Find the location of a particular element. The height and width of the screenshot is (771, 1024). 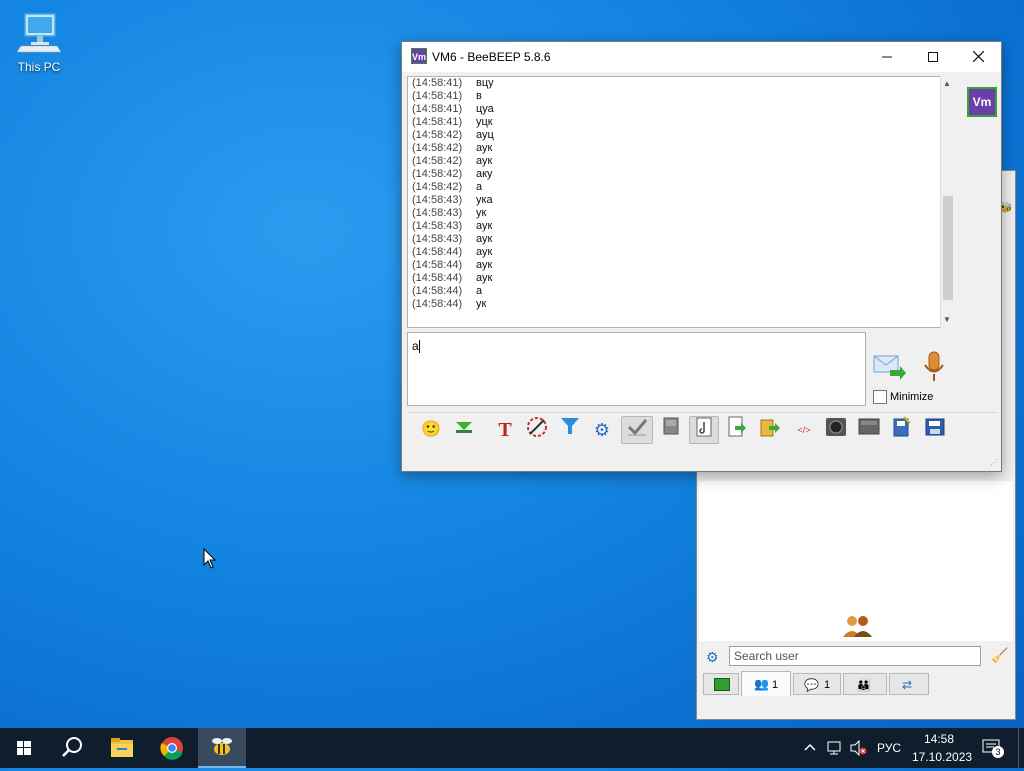

network-icon is located at coordinates (835, 748).